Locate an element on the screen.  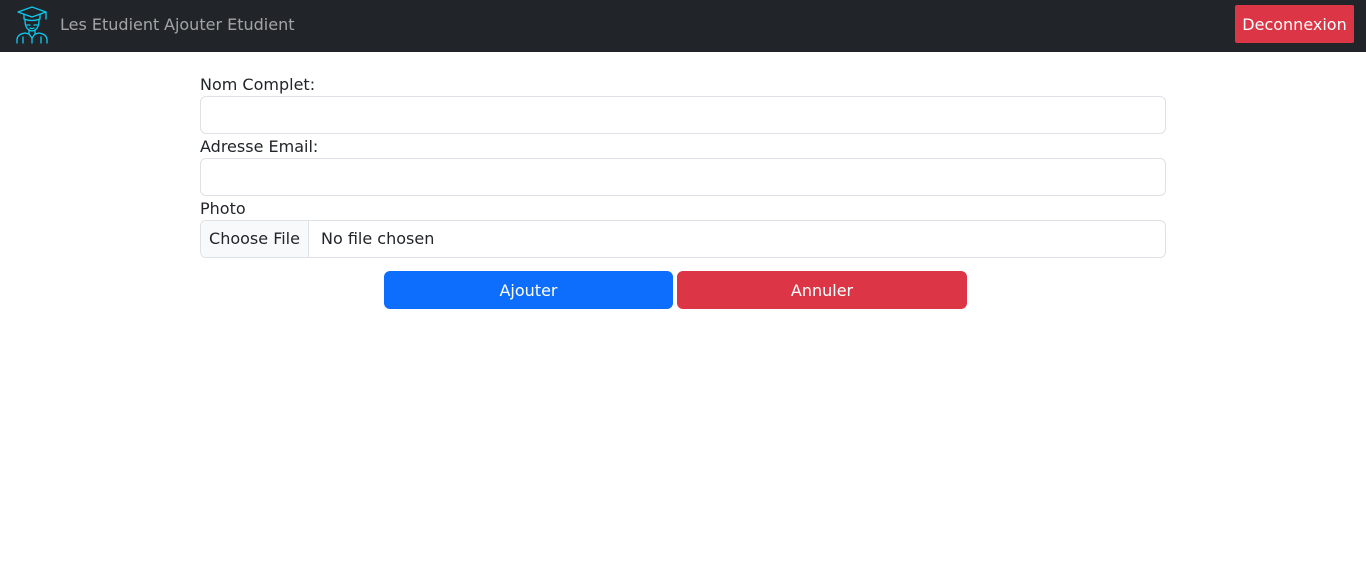
photo-label: Photo is located at coordinates (223, 208).